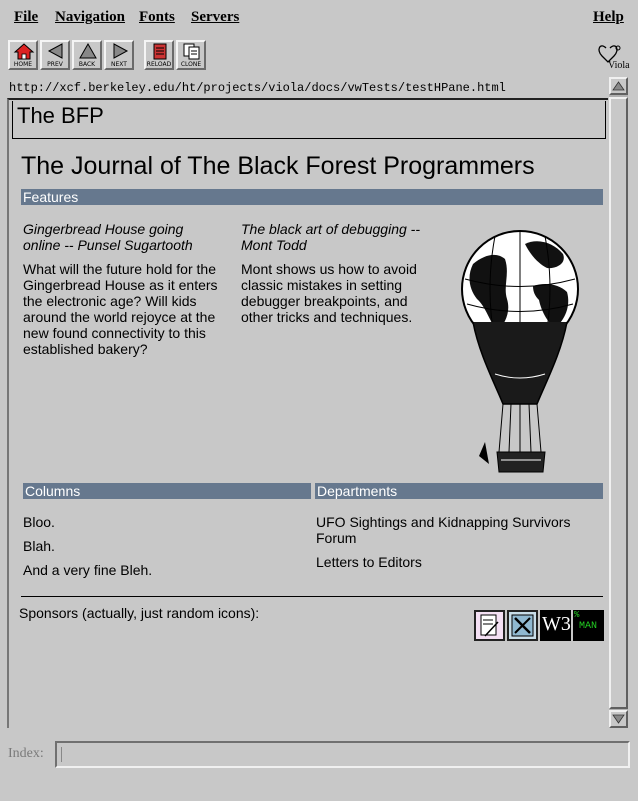  What do you see at coordinates (312, 596) in the screenshot?
I see `divider` at bounding box center [312, 596].